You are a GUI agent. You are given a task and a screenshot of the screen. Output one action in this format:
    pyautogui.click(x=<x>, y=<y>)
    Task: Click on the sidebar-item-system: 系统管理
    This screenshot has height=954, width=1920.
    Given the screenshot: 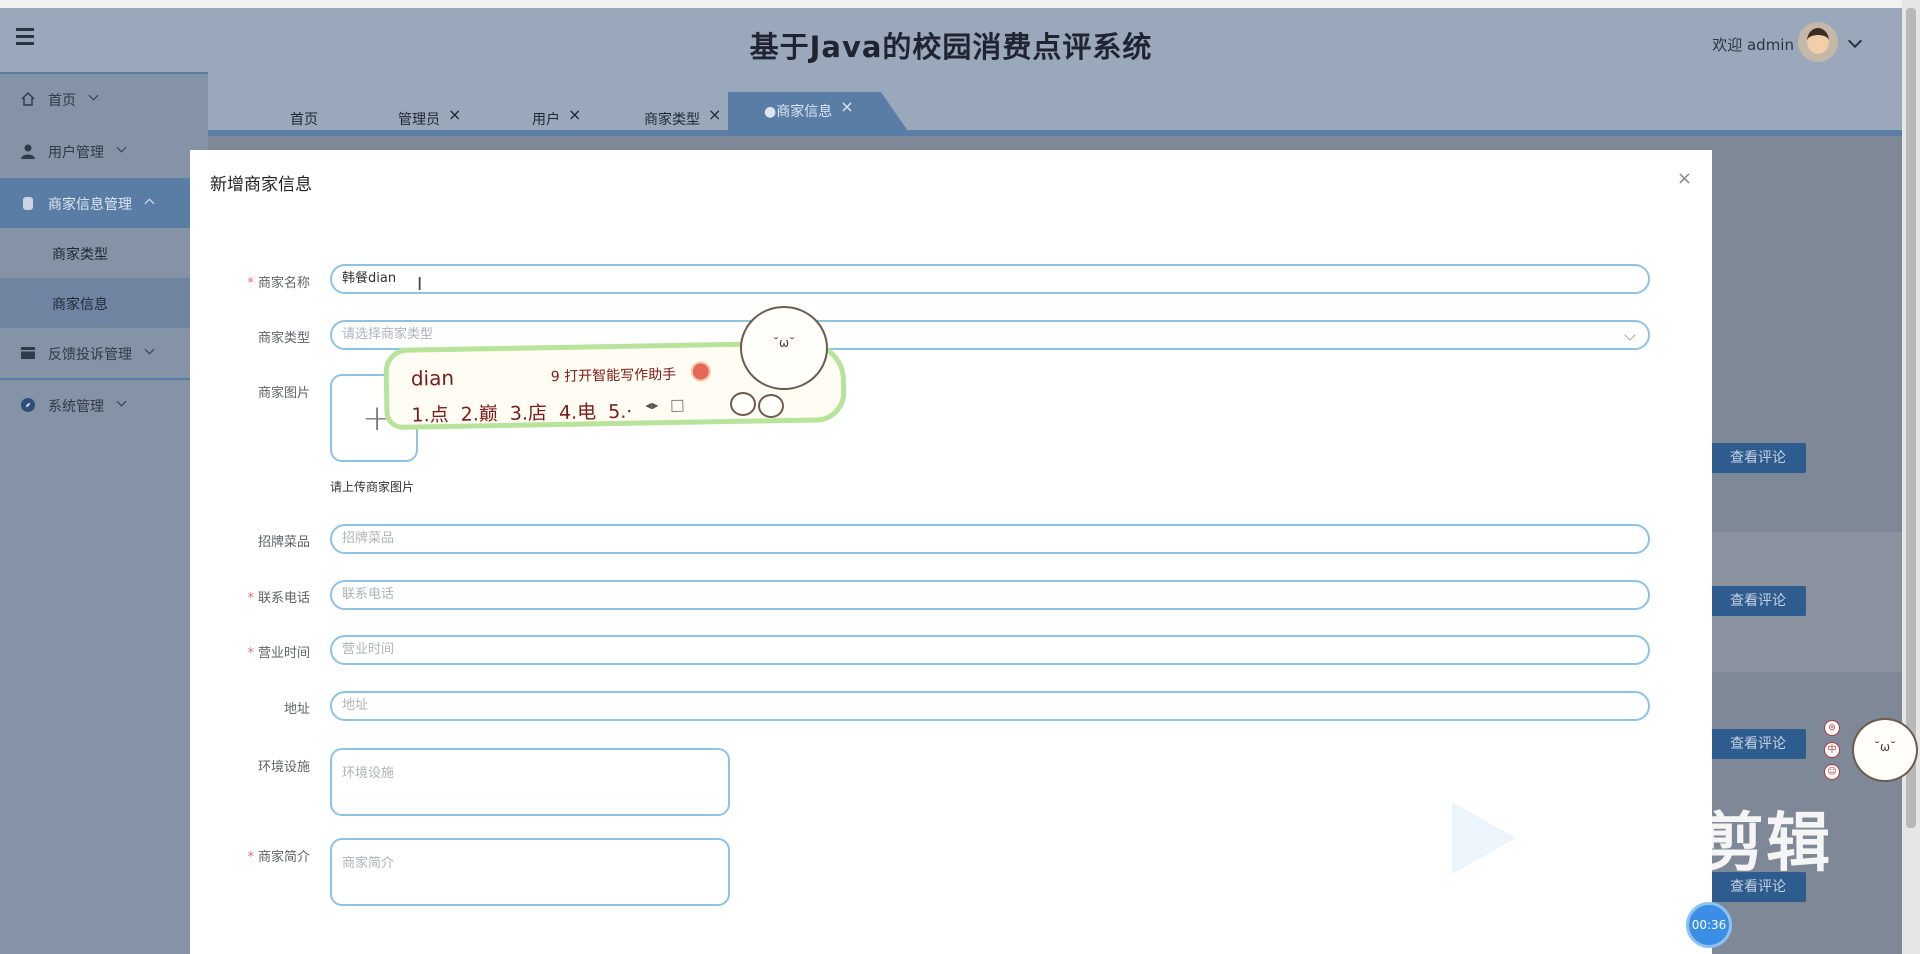 What is the action you would take?
    pyautogui.click(x=104, y=405)
    